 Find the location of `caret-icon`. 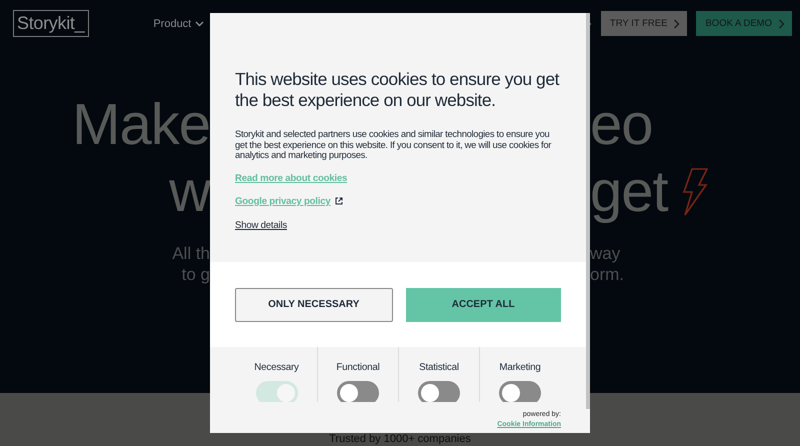

caret-icon is located at coordinates (199, 23).